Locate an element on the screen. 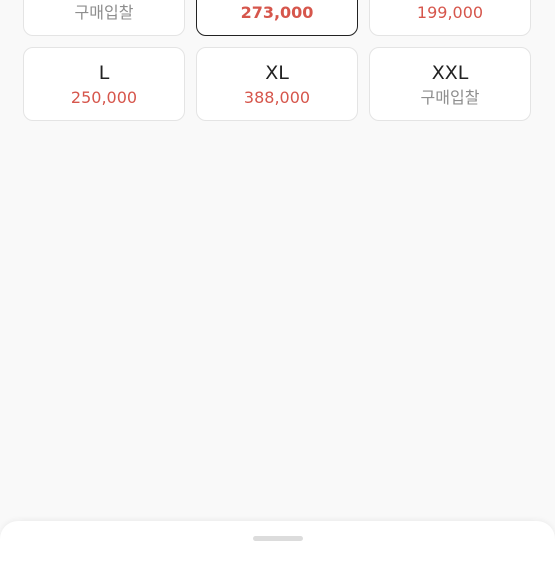  size-label: XXL is located at coordinates (450, 73).